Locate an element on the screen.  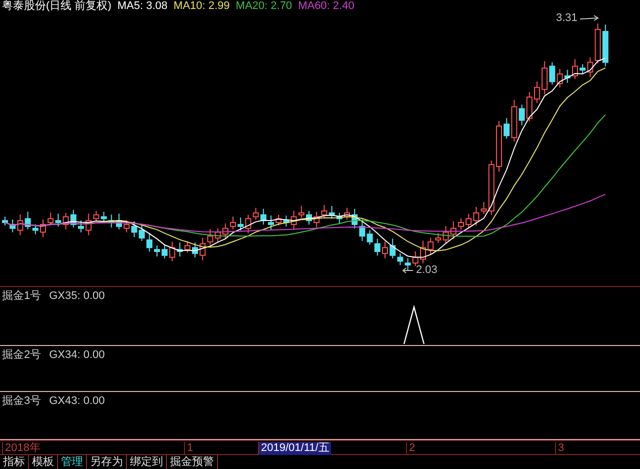
moving-average-label: MA60: 2.40 is located at coordinates (326, 6).